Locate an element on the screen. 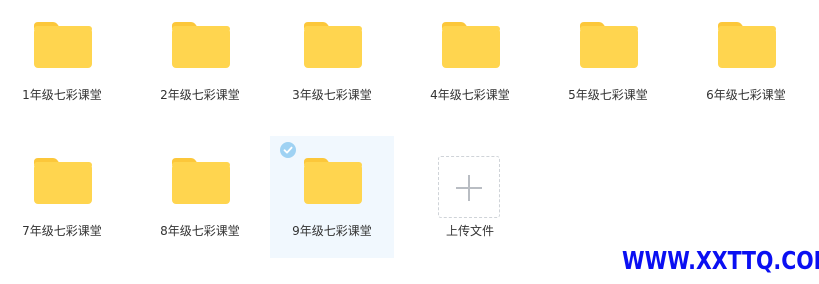 This screenshot has height=284, width=819. folder-name: 9年级七彩课堂 is located at coordinates (332, 231).